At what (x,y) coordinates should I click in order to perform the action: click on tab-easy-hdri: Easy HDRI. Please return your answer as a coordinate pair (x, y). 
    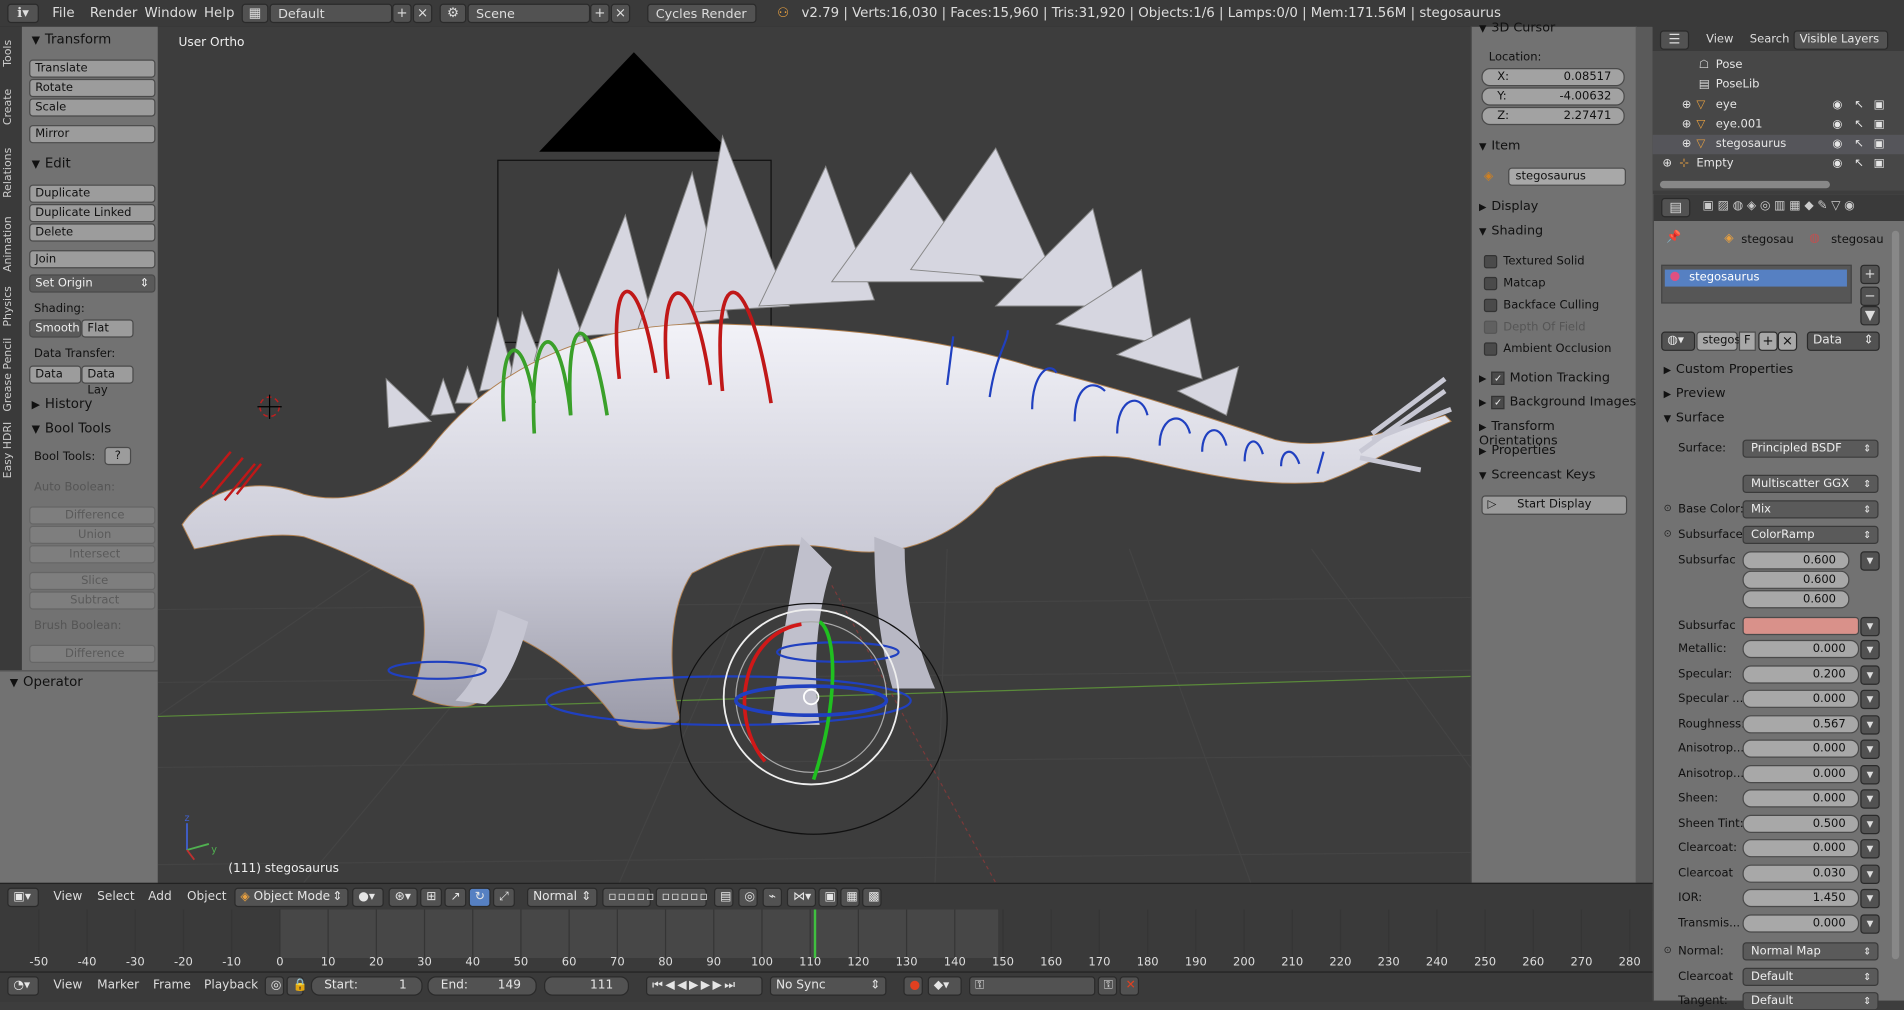
    Looking at the image, I should click on (10, 450).